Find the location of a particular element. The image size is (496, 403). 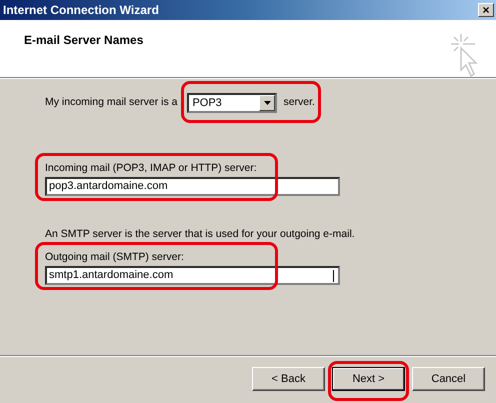

close-button: × is located at coordinates (486, 10).